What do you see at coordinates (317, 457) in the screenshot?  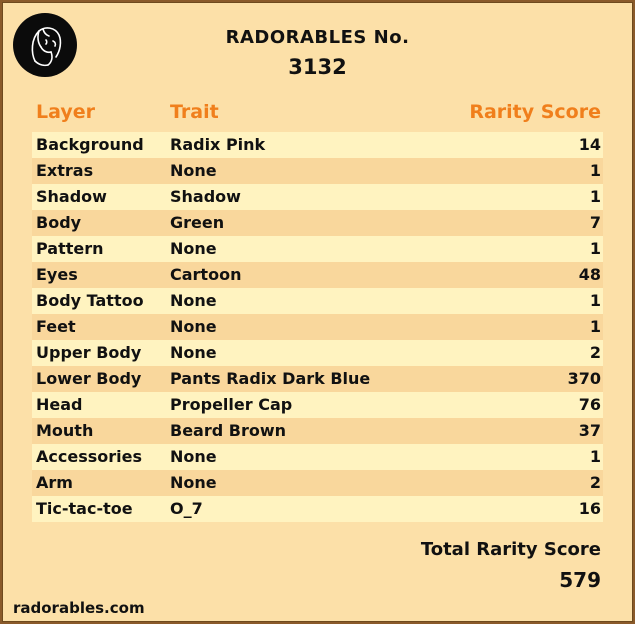 I see `table-row: Accessories None 1` at bounding box center [317, 457].